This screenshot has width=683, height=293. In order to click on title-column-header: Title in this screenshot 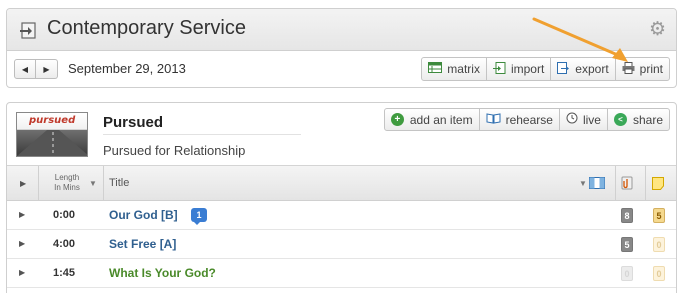, I will do `click(119, 183)`.